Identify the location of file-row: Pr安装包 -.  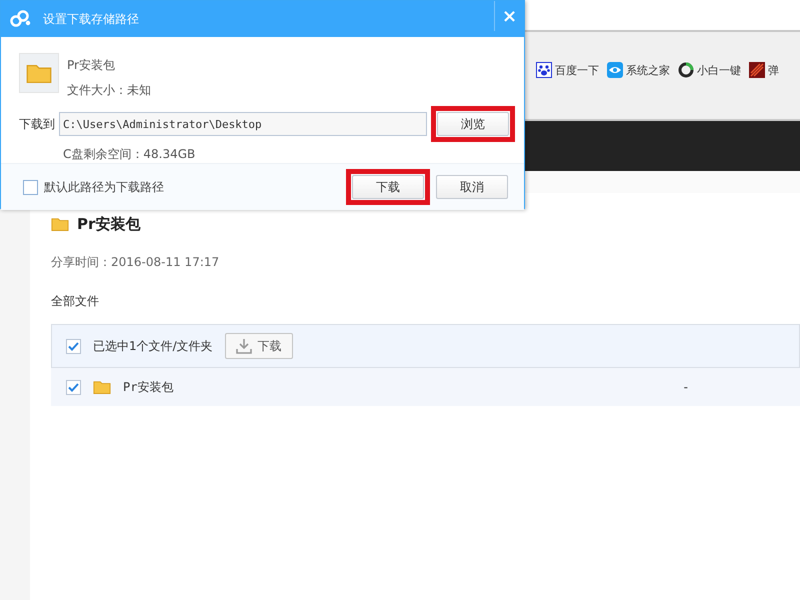
(425, 387).